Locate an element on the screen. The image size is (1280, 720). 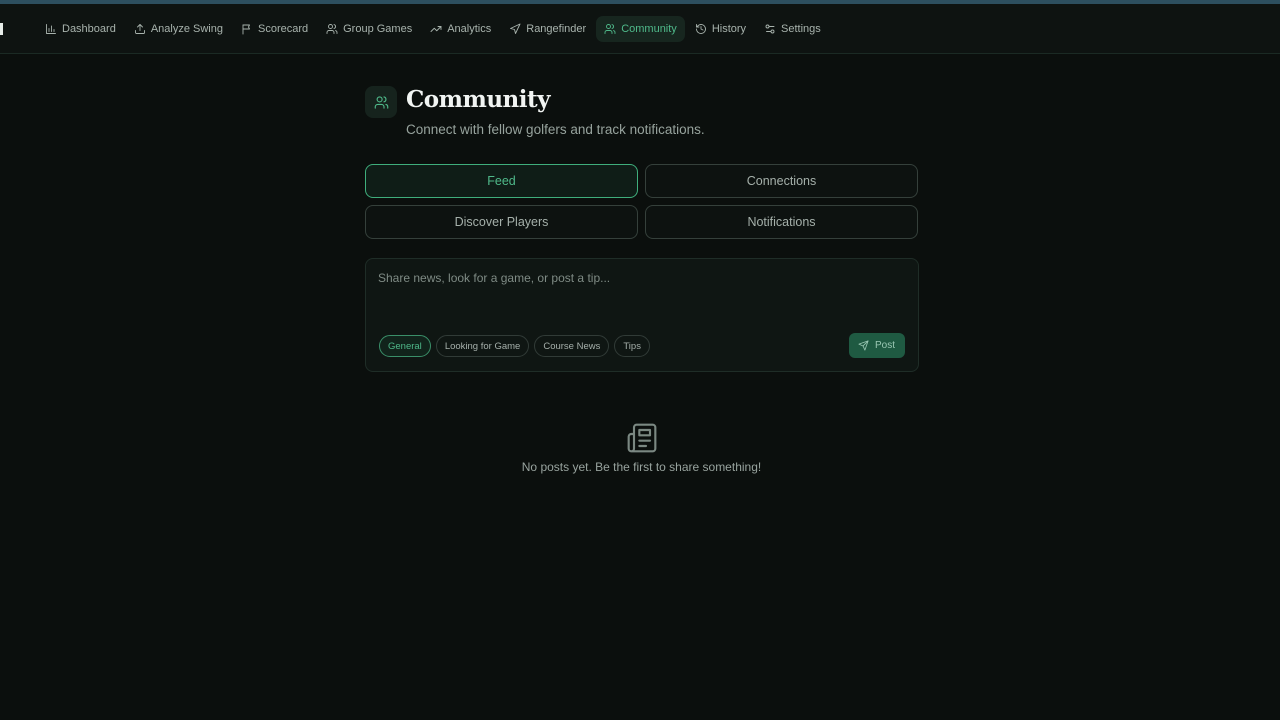
history-icon is located at coordinates (700, 29).